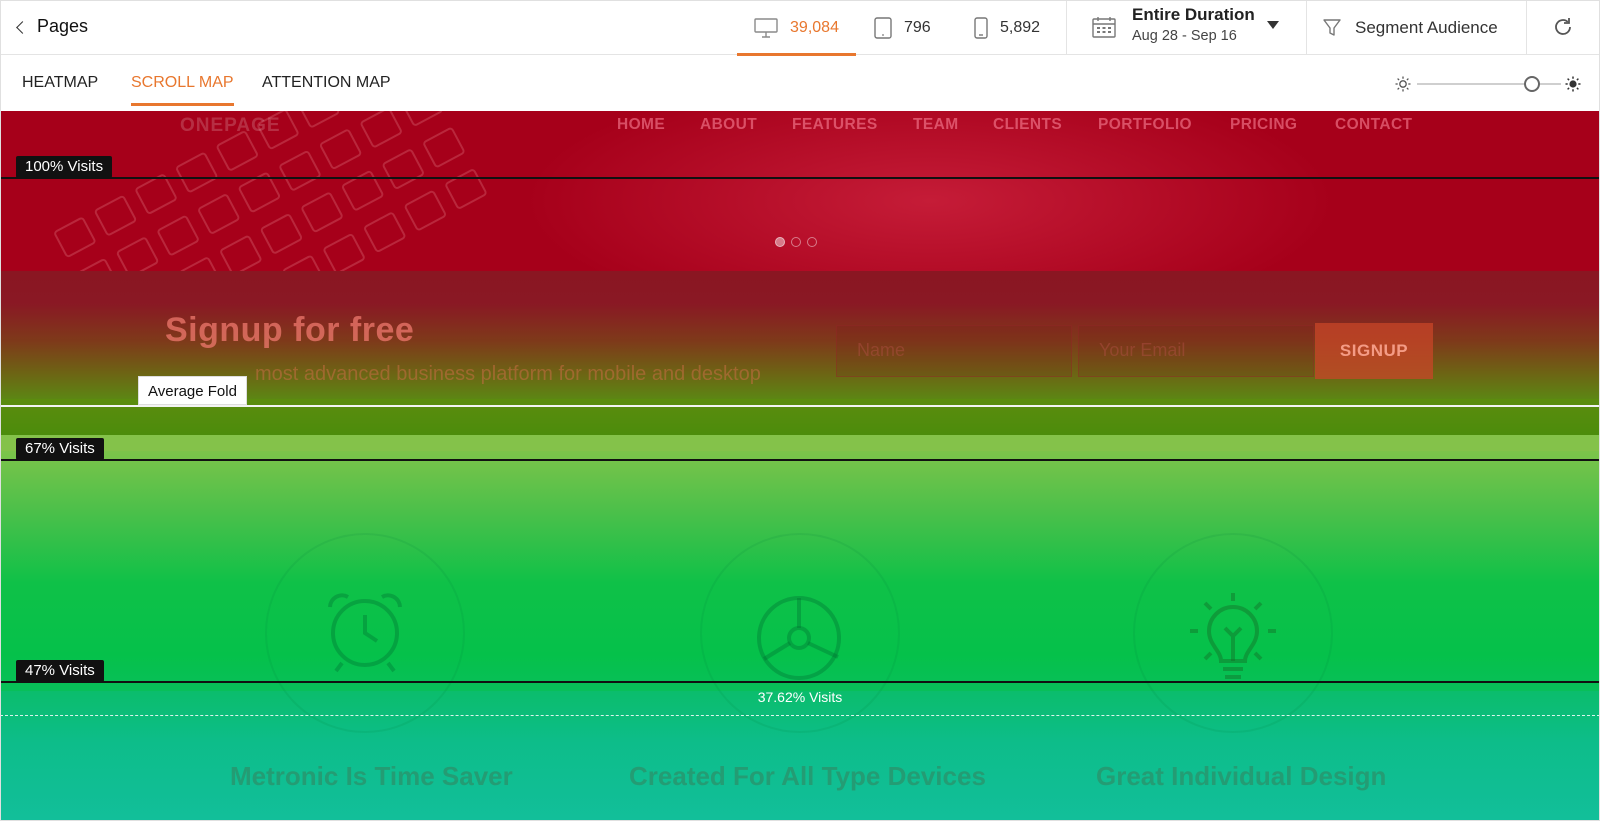 This screenshot has width=1600, height=821. What do you see at coordinates (981, 27) in the screenshot?
I see `mobile-icon` at bounding box center [981, 27].